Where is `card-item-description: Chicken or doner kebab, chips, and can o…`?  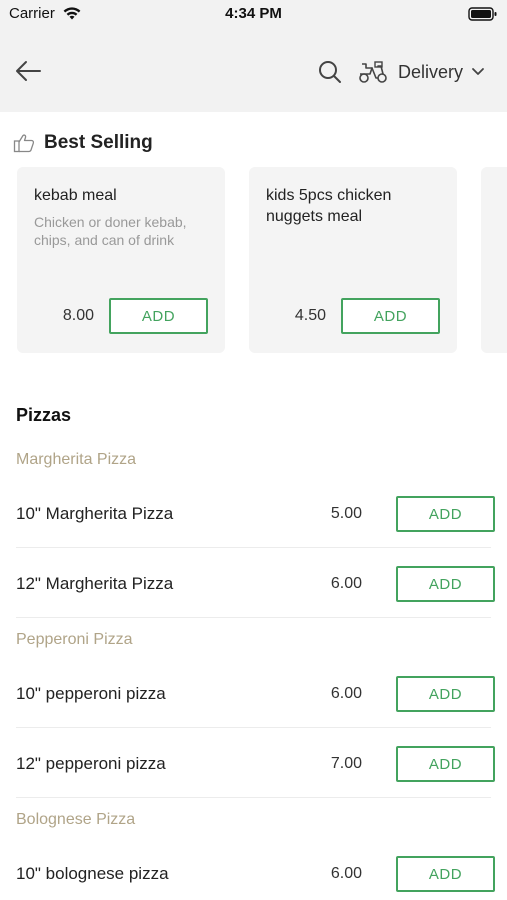
card-item-description: Chicken or doner kebab, chips, and can o… is located at coordinates (110, 231).